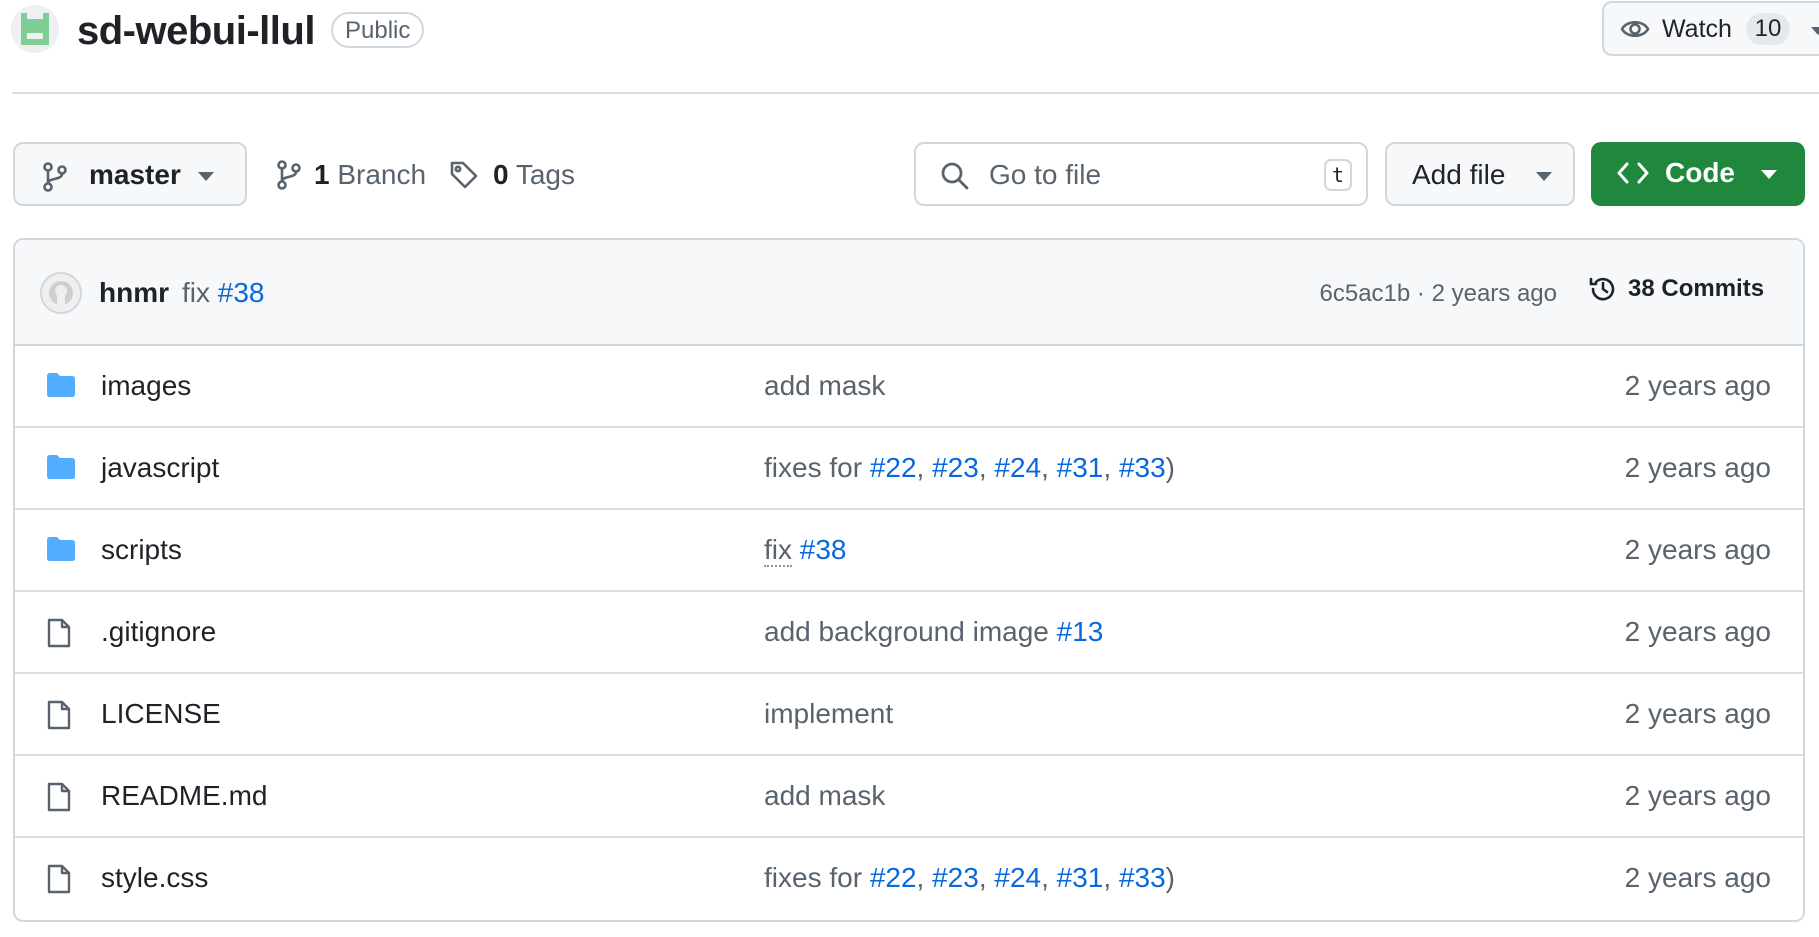 The image size is (1819, 937). Describe the element at coordinates (909, 551) in the screenshot. I see `file-row: scripts fix #38 2 years ago` at that location.